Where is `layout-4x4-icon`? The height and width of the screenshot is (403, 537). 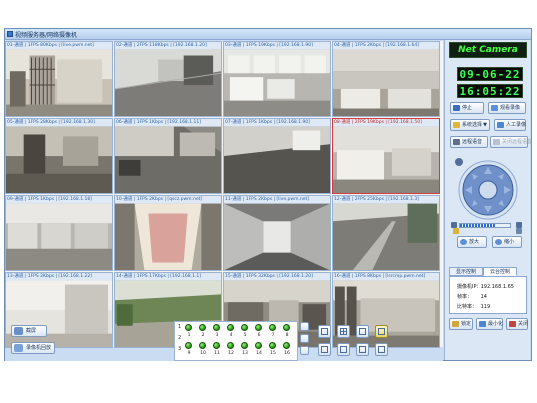 layout-4x4-icon is located at coordinates (381, 331).